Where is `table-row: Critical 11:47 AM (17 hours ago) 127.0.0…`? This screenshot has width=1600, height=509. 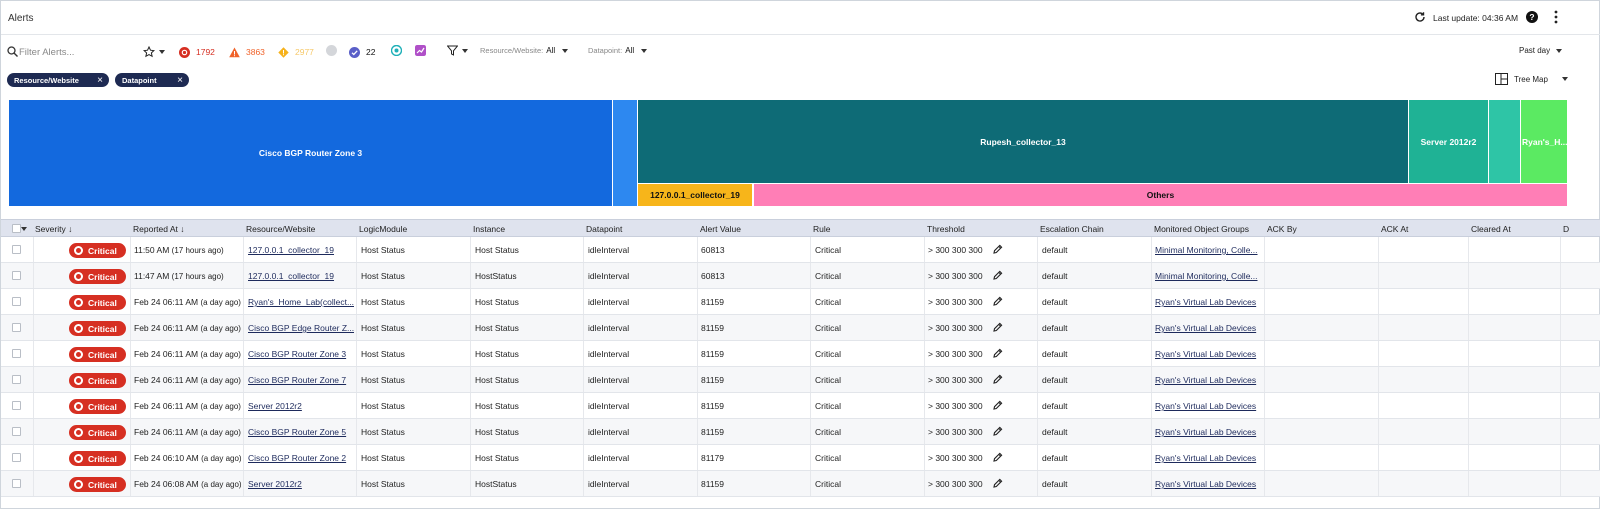 table-row: Critical 11:47 AM (17 hours ago) 127.0.0… is located at coordinates (800, 276).